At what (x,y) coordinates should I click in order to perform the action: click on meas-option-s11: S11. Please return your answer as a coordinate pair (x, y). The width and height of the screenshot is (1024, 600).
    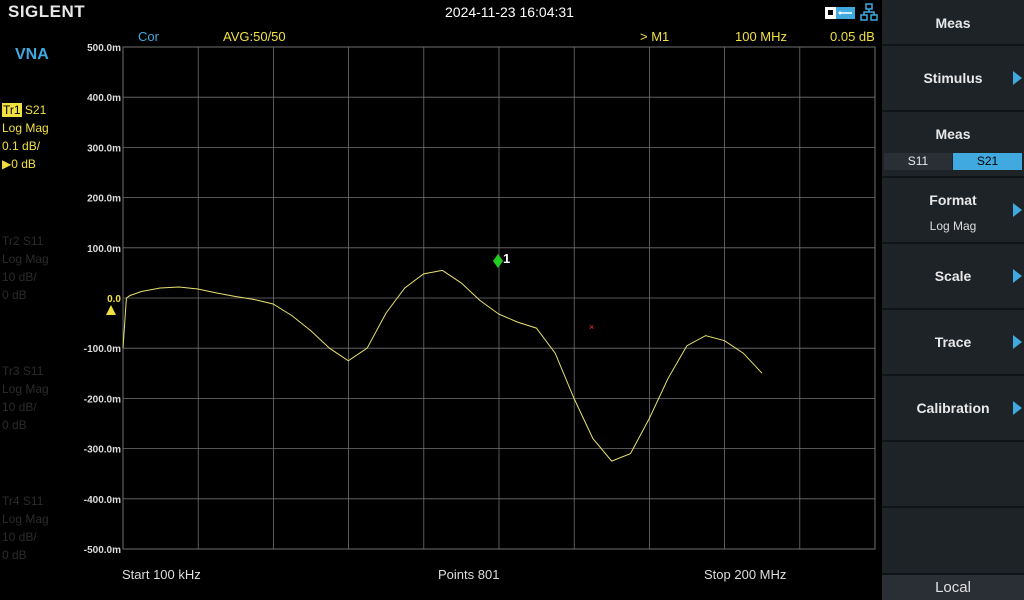
    Looking at the image, I should click on (918, 161).